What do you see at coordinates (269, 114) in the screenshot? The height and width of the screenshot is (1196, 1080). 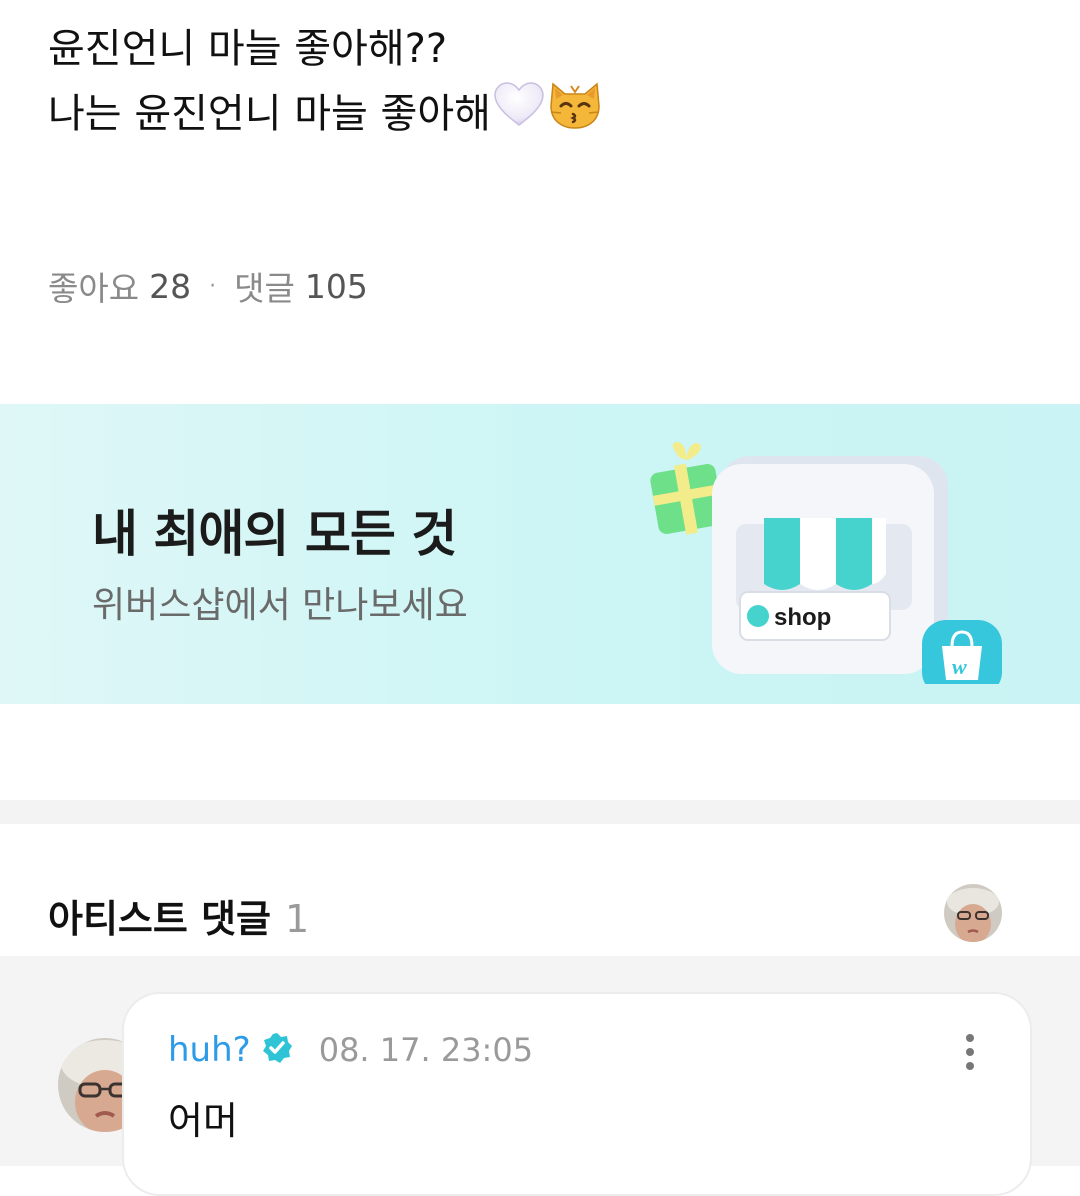 I see `post-line-2-text: 나는 윤진언니 마늘 좋아해` at bounding box center [269, 114].